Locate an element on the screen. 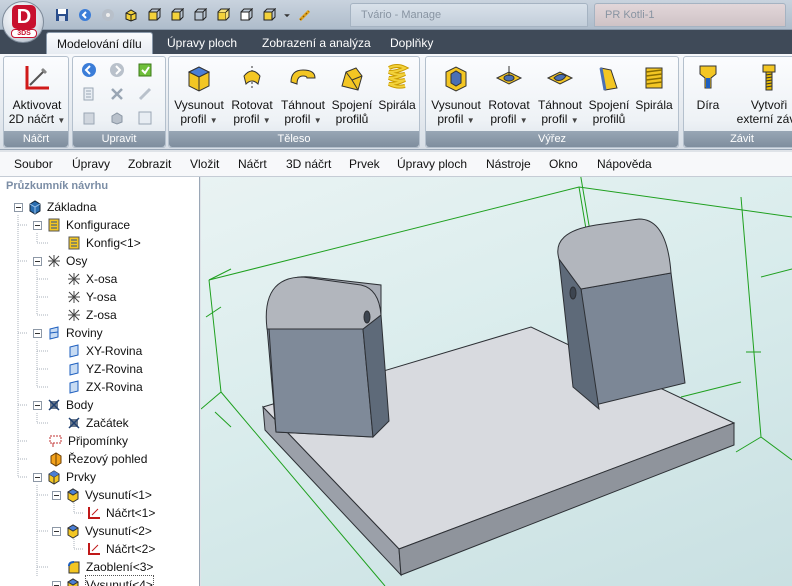  tab-upravy-ploch: Úpravy ploch is located at coordinates (202, 43).